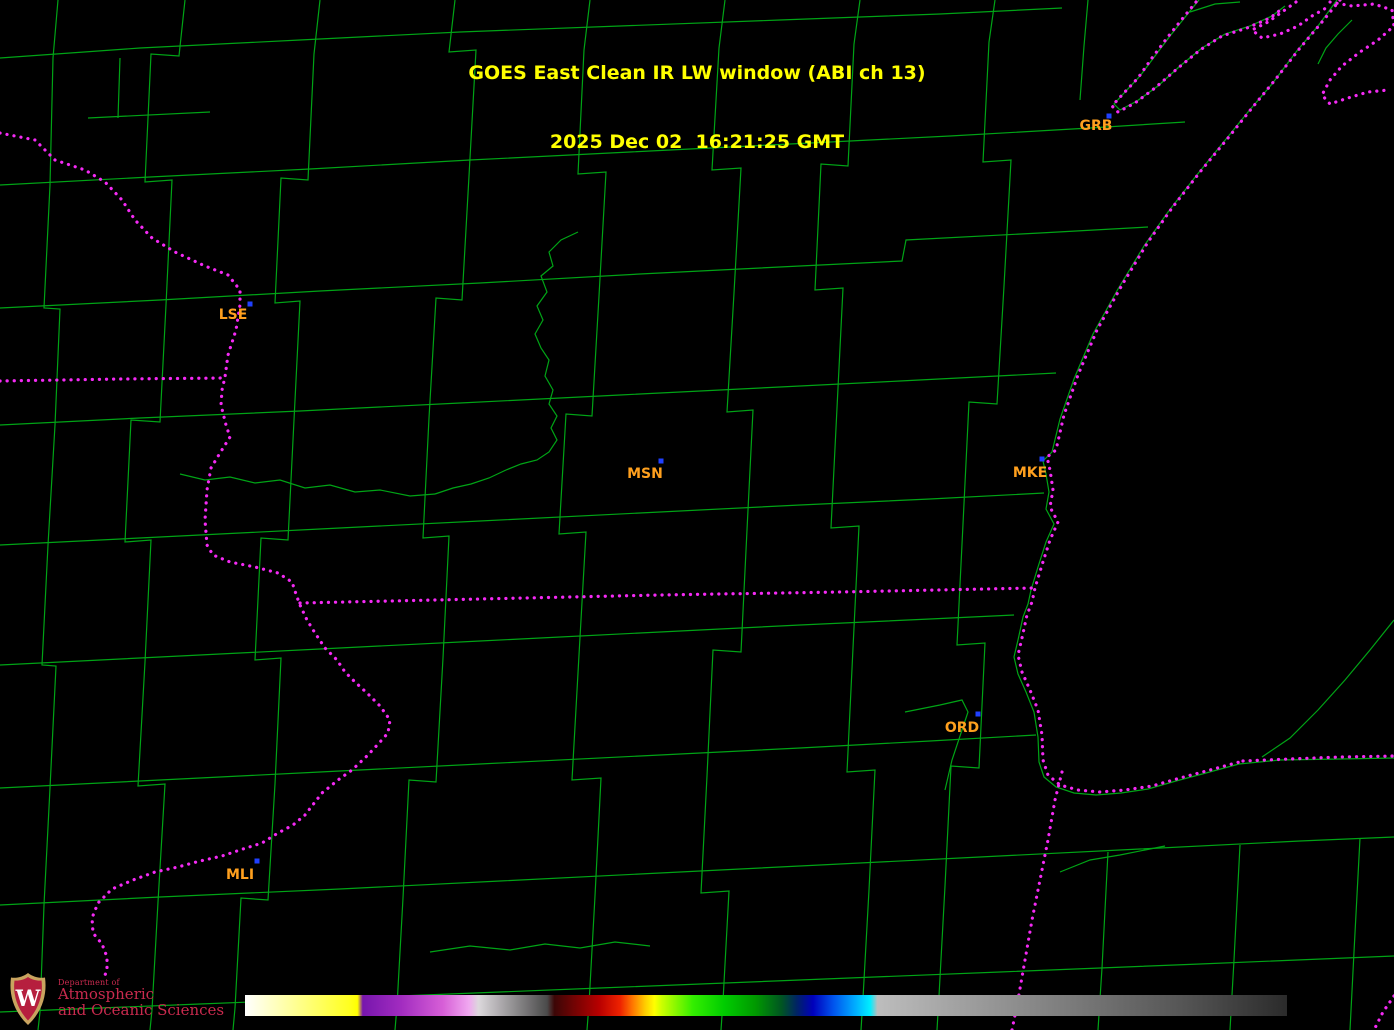 This screenshot has width=1394, height=1030. Describe the element at coordinates (697, 142) in the screenshot. I see `title-line-2: 2025 Dec 02 16:21:25 GMT` at that location.